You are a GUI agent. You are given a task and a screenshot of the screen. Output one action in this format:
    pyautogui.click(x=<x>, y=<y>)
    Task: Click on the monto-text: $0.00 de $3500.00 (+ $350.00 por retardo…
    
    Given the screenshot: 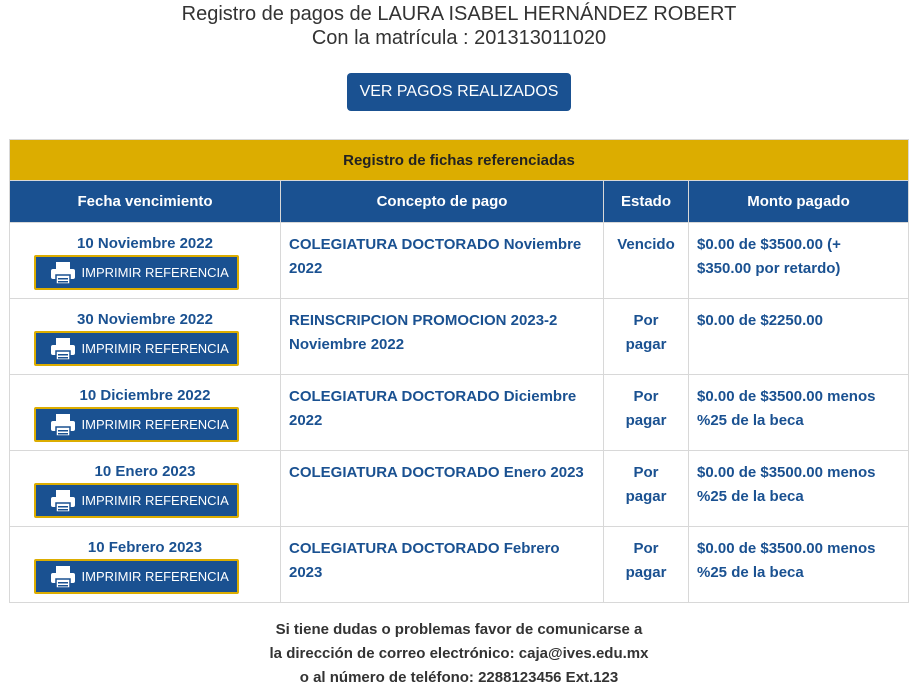 What is the action you would take?
    pyautogui.click(x=769, y=256)
    